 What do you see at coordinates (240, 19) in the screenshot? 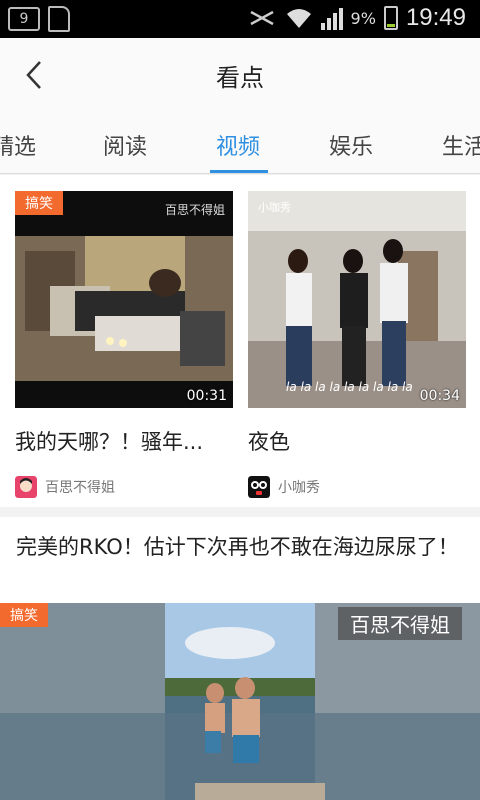
I see `status-bar: 9 9% 19:49` at bounding box center [240, 19].